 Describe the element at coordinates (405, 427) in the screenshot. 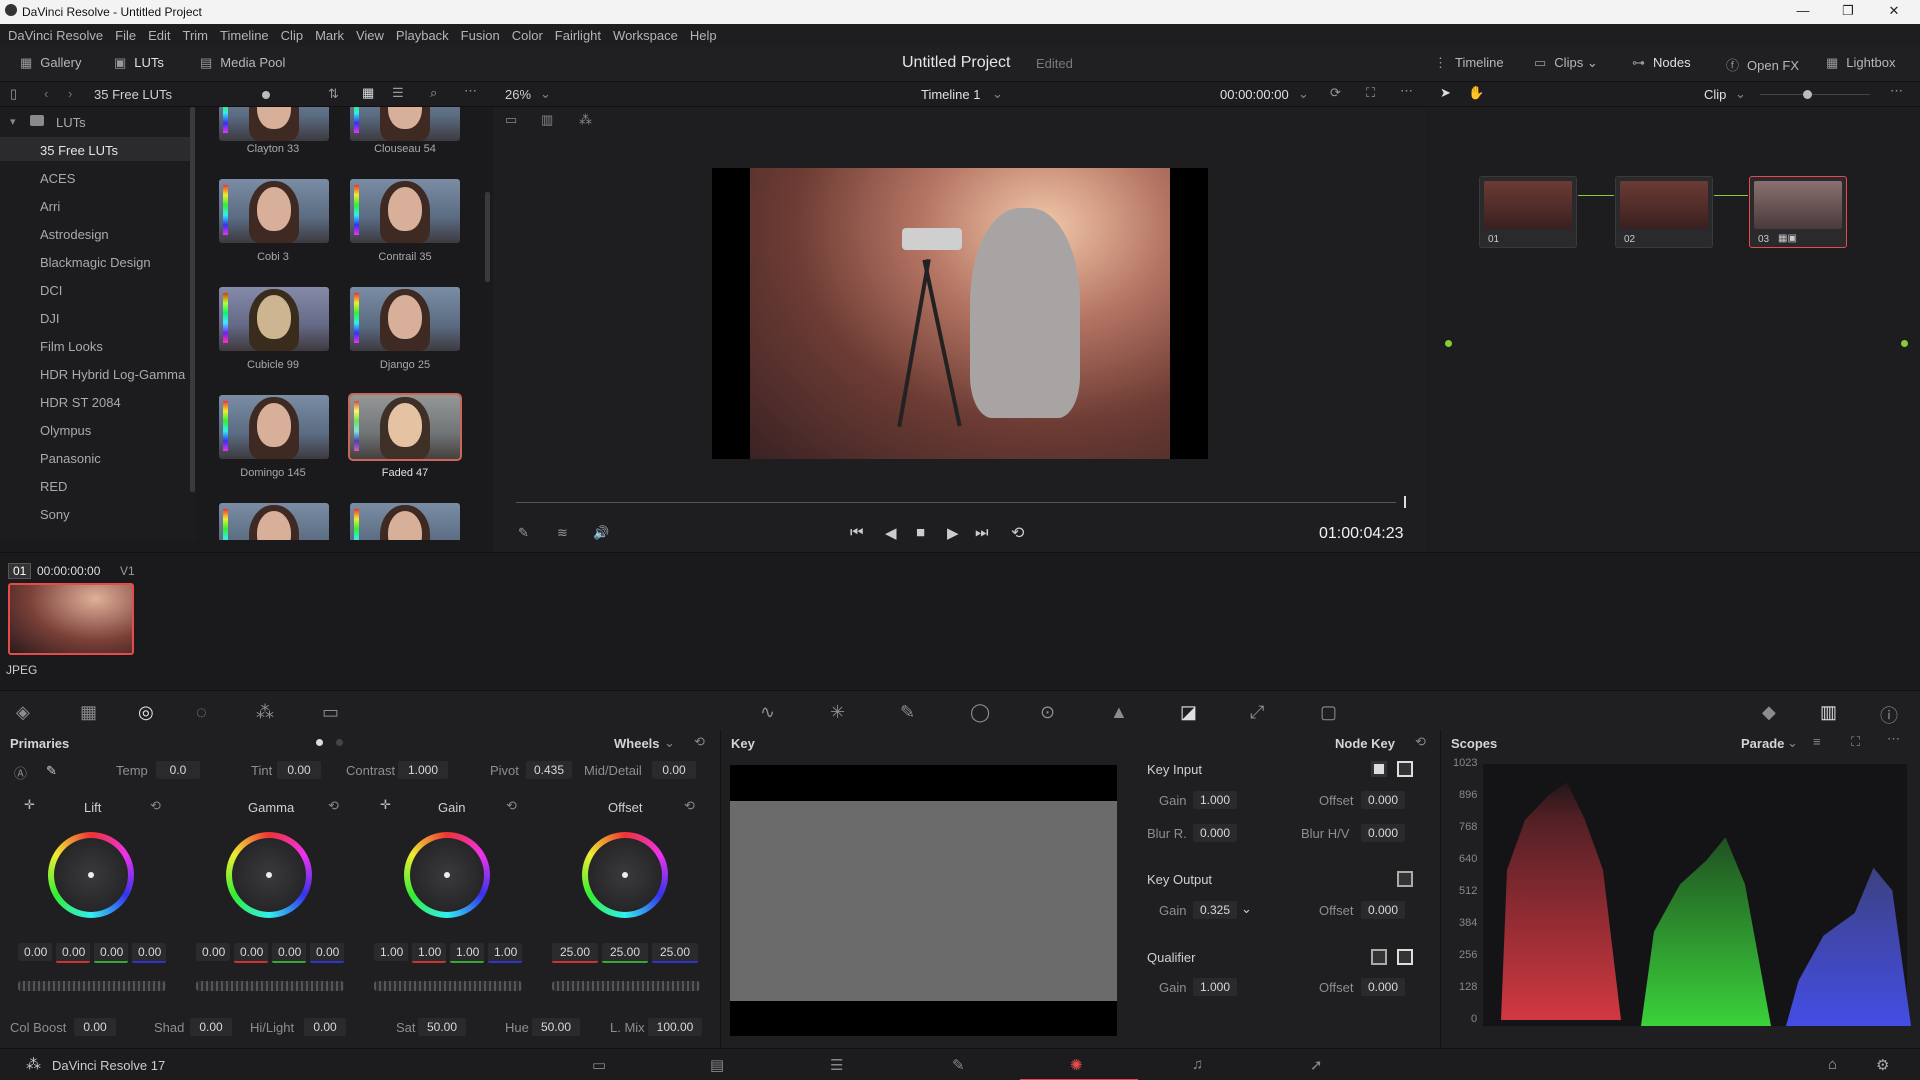

I see `lut-thumb-faded-selected` at that location.